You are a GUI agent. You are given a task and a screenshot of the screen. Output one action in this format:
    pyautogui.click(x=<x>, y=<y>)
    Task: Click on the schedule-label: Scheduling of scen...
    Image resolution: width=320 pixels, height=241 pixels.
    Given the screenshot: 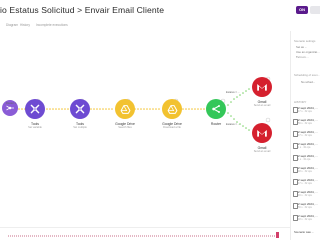 What is the action you would take?
    pyautogui.click(x=307, y=75)
    